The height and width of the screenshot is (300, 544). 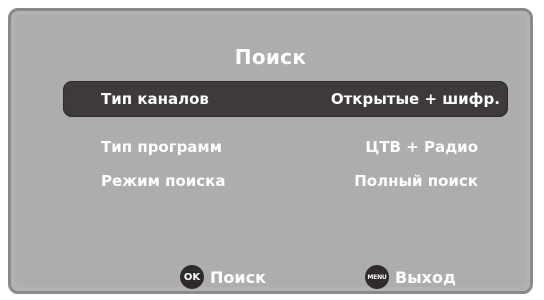 What do you see at coordinates (415, 99) in the screenshot?
I see `setting-value: Открытые + шифр.` at bounding box center [415, 99].